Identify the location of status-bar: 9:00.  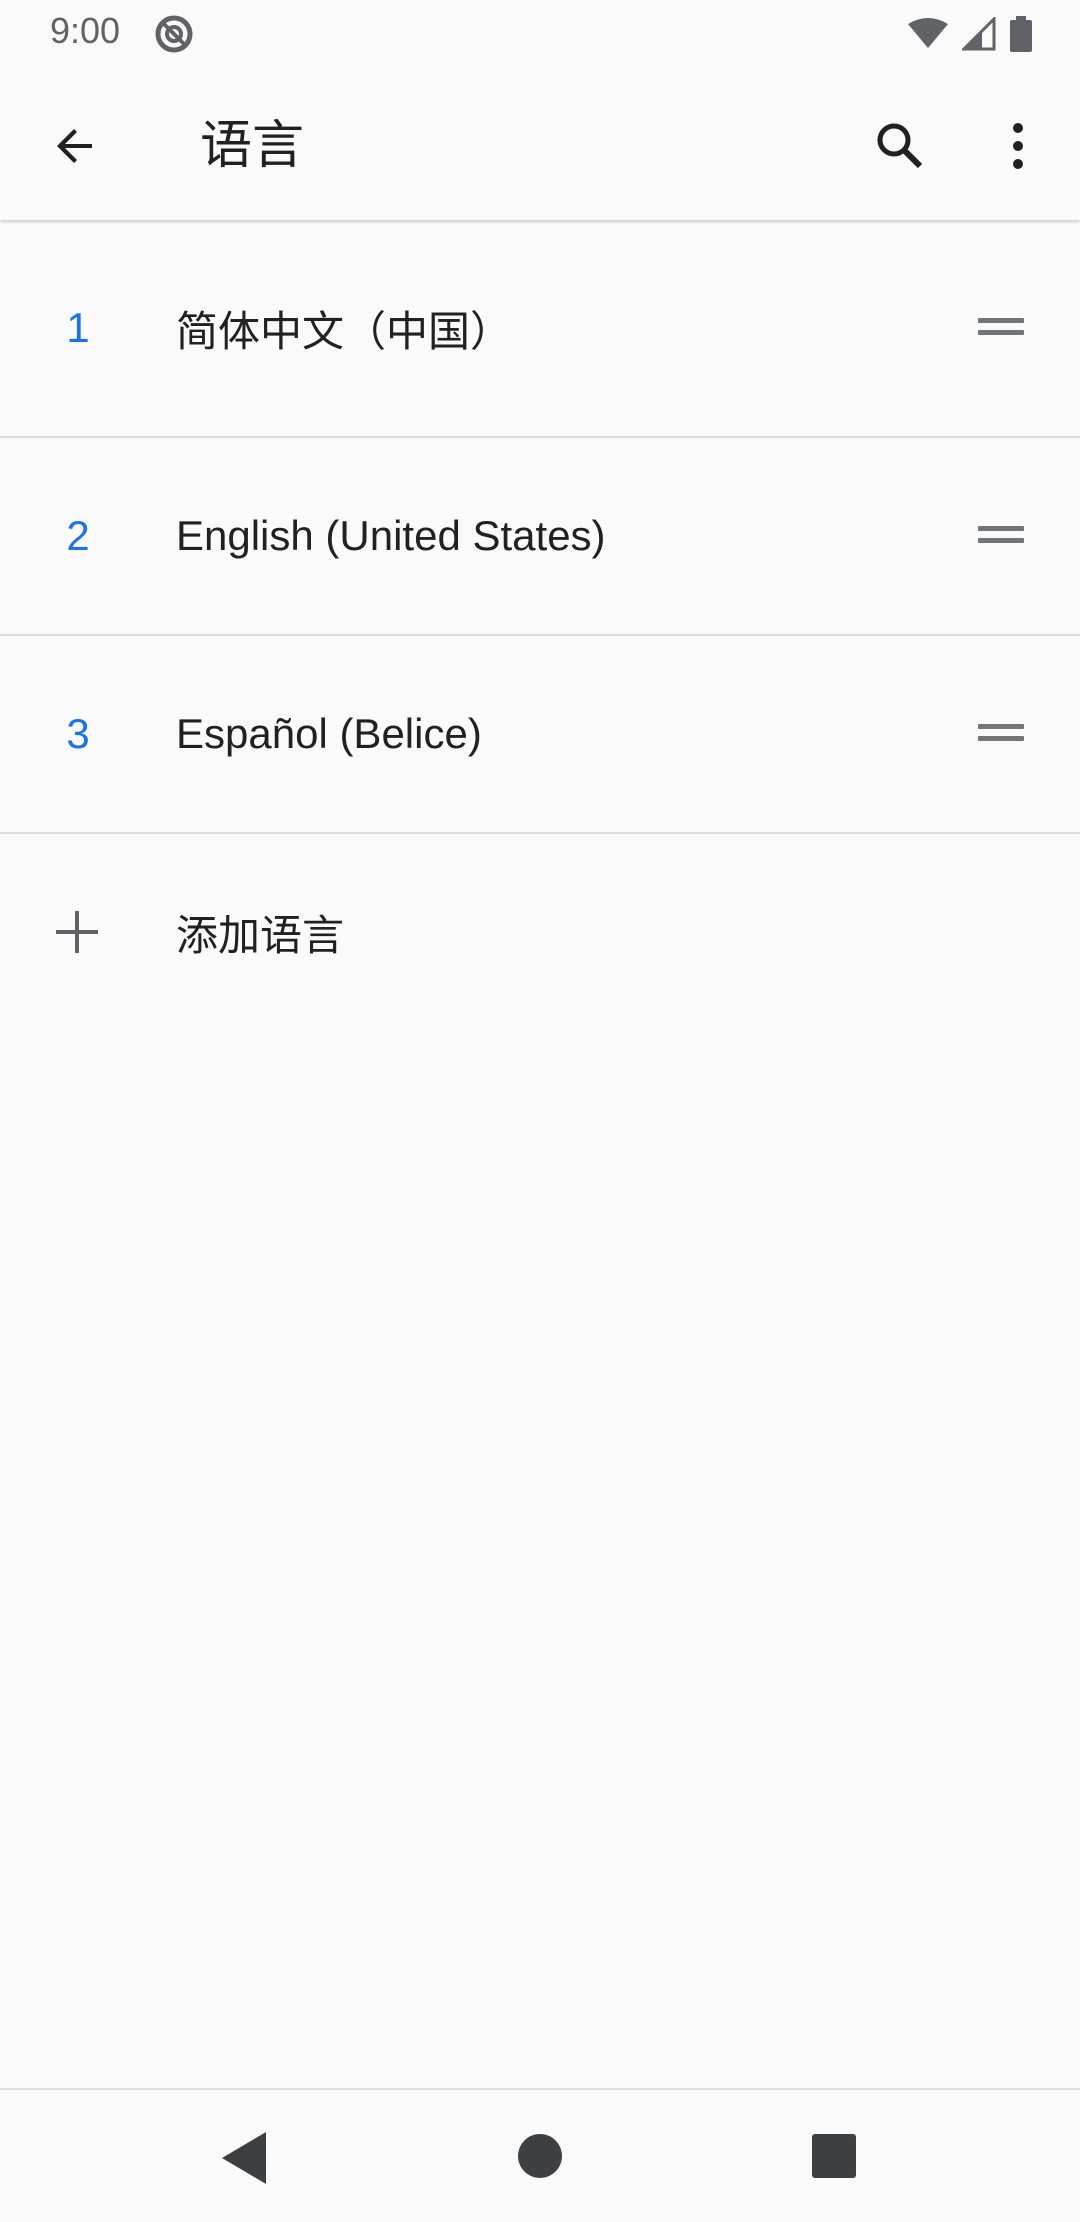
(540, 33).